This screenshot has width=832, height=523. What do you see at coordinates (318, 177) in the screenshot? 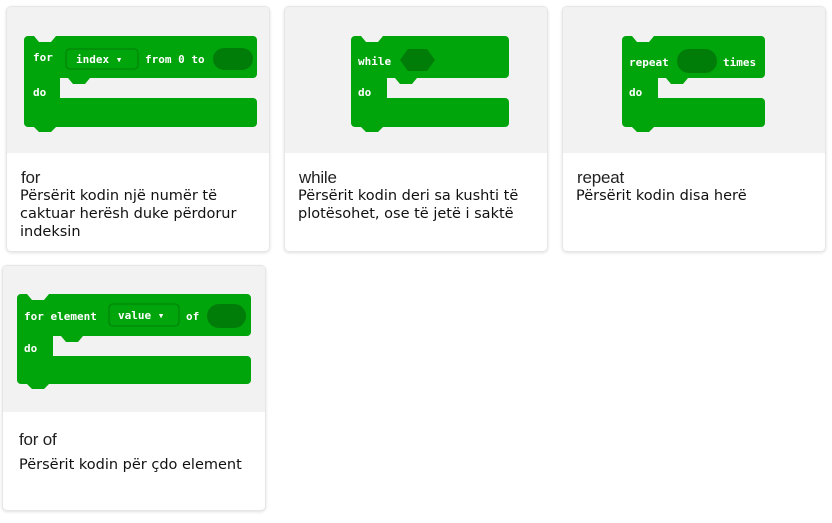
I see `card-title: while` at bounding box center [318, 177].